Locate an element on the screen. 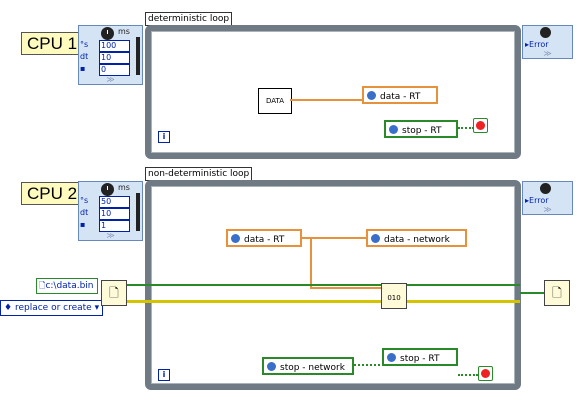  dropdown-arrow-icon: ▾ is located at coordinates (97, 308).